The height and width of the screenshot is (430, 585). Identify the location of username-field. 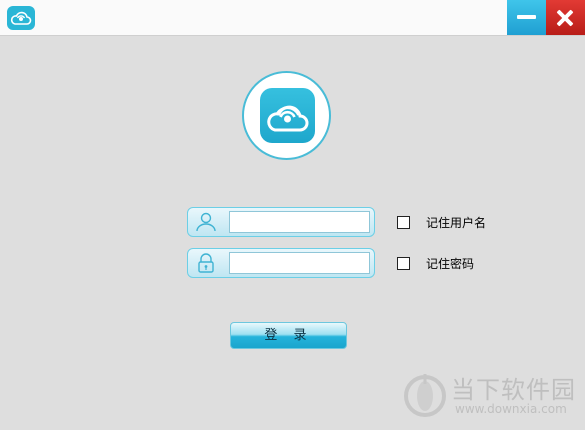
(281, 222).